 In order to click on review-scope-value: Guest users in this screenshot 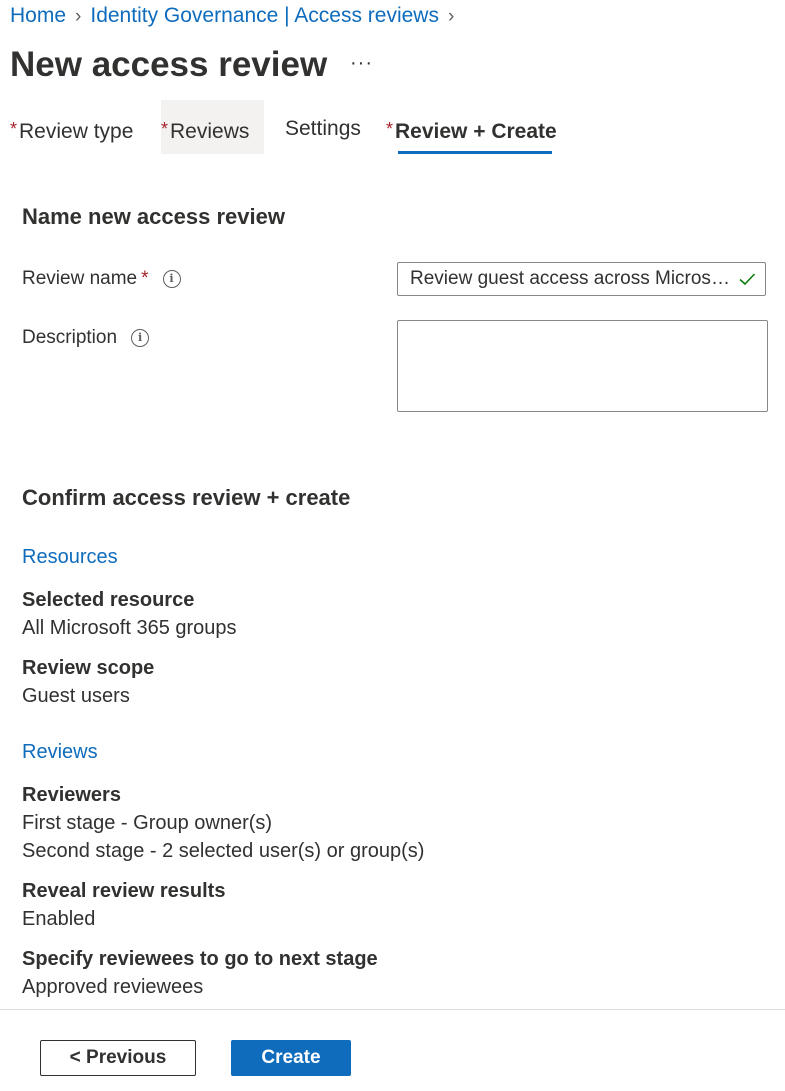, I will do `click(76, 696)`.